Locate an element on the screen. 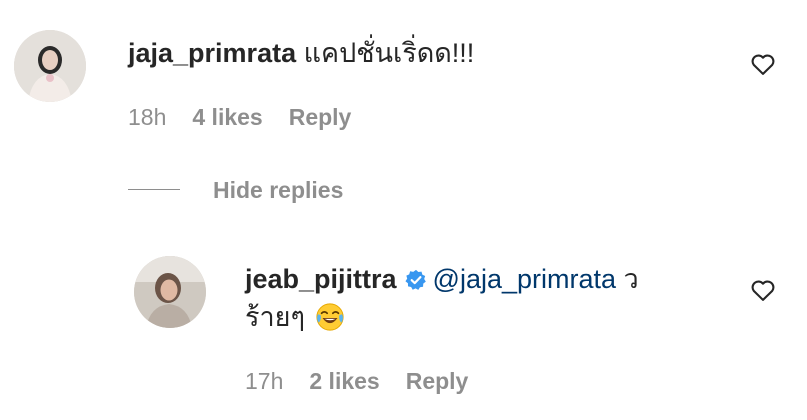 The width and height of the screenshot is (807, 420). comment-avatar is located at coordinates (50, 66).